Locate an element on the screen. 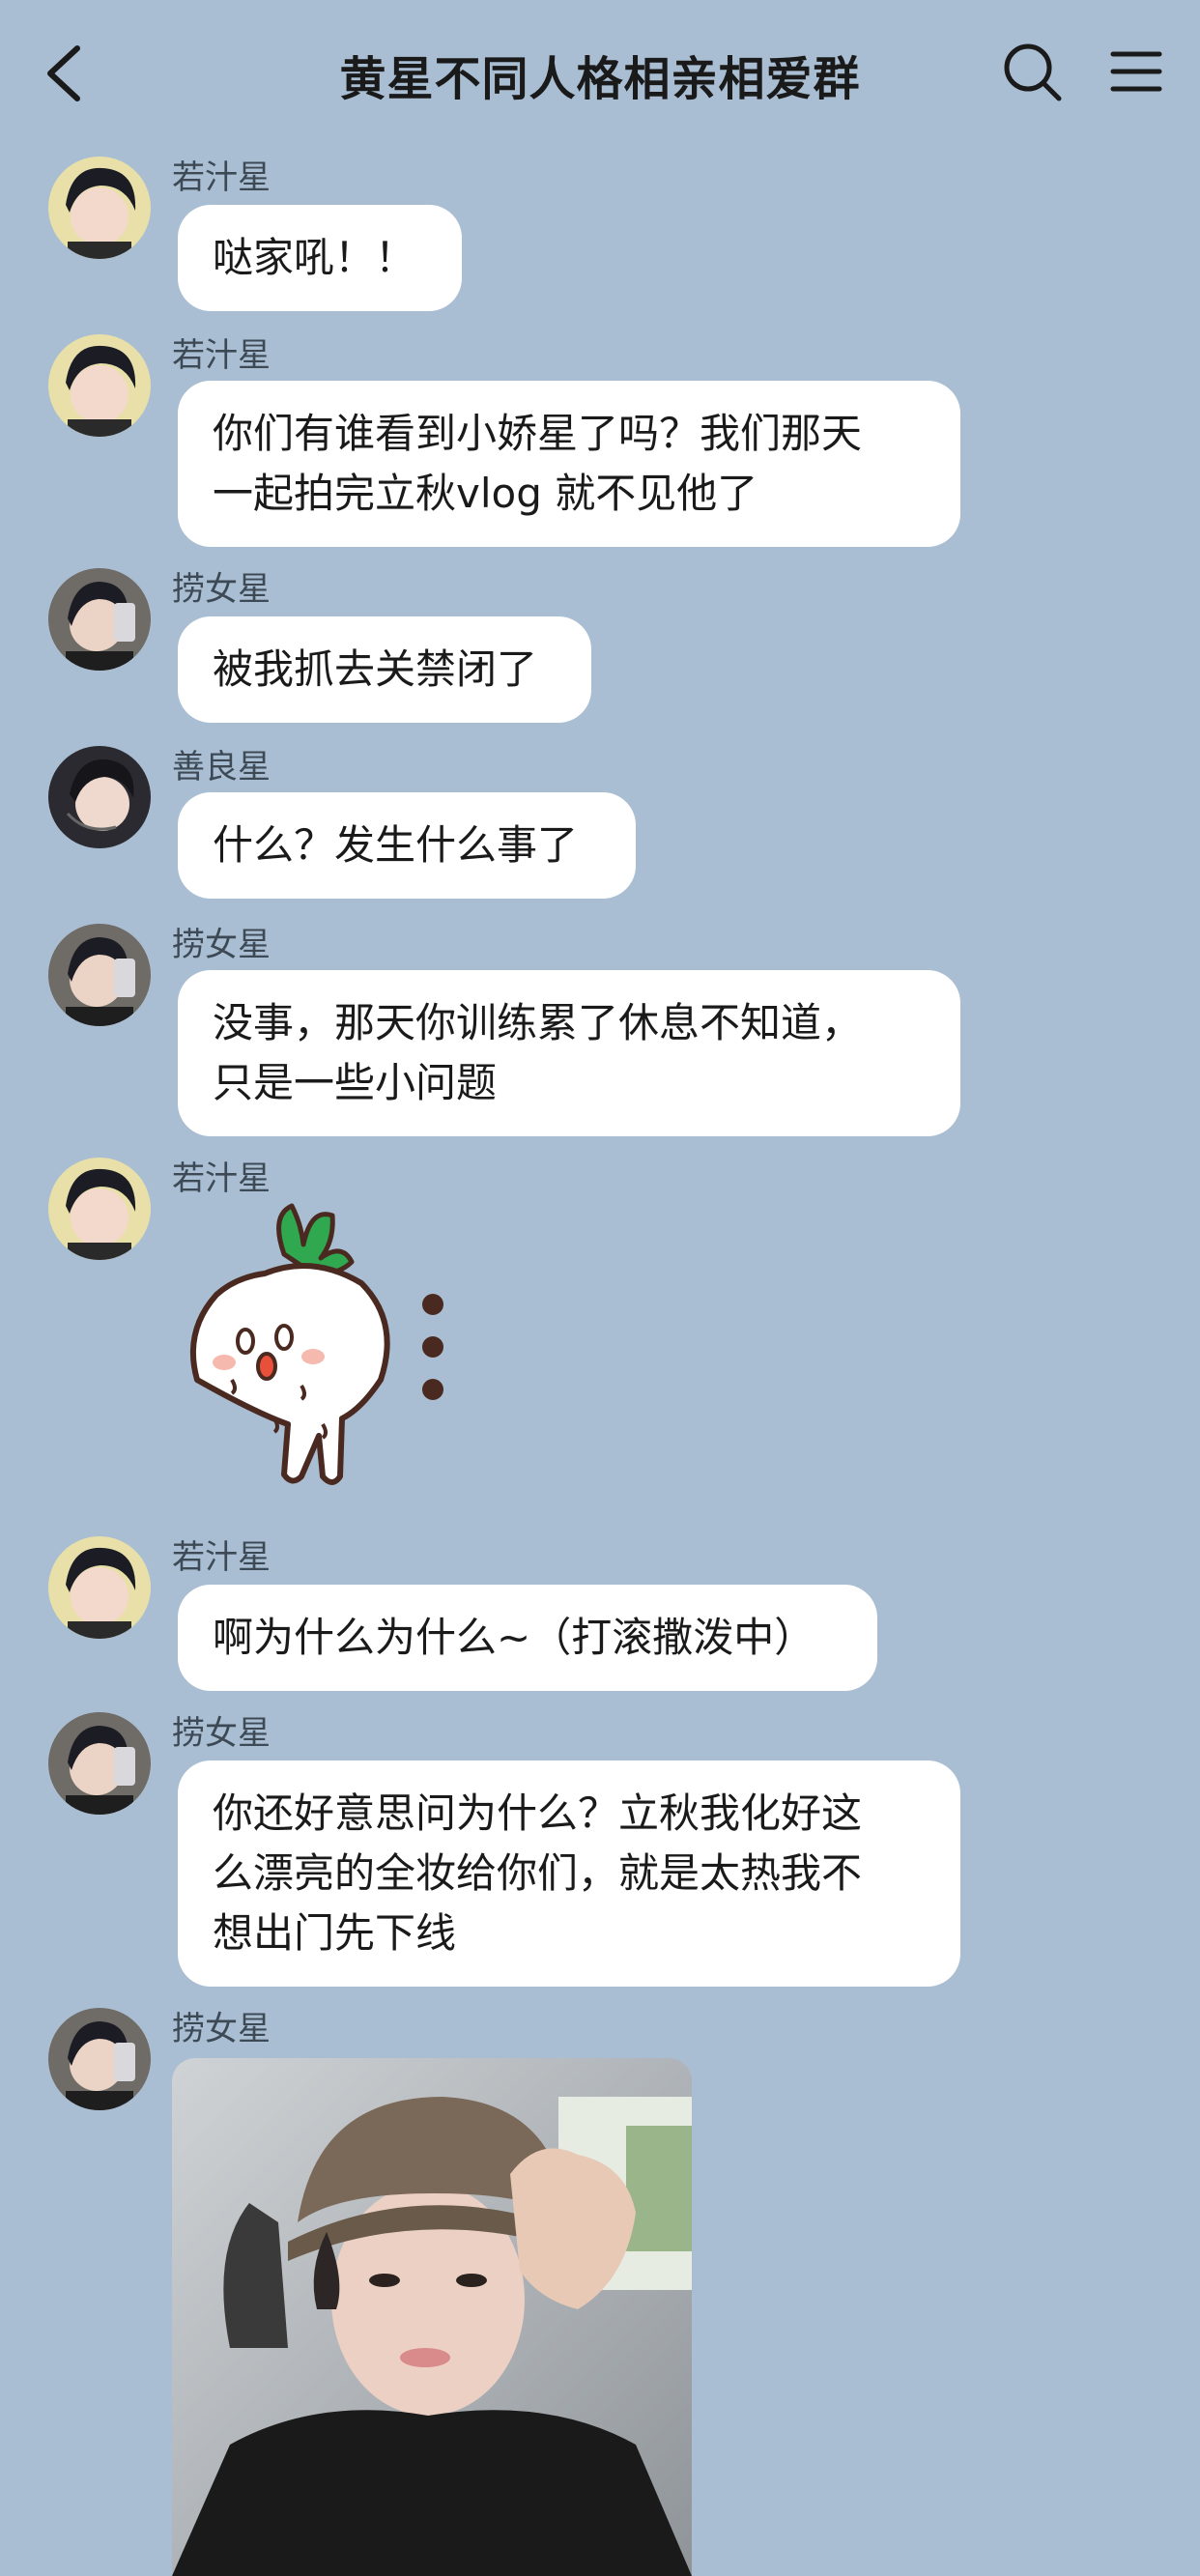  chat-title: 黄星不同人格相亲相爱群 is located at coordinates (600, 79).